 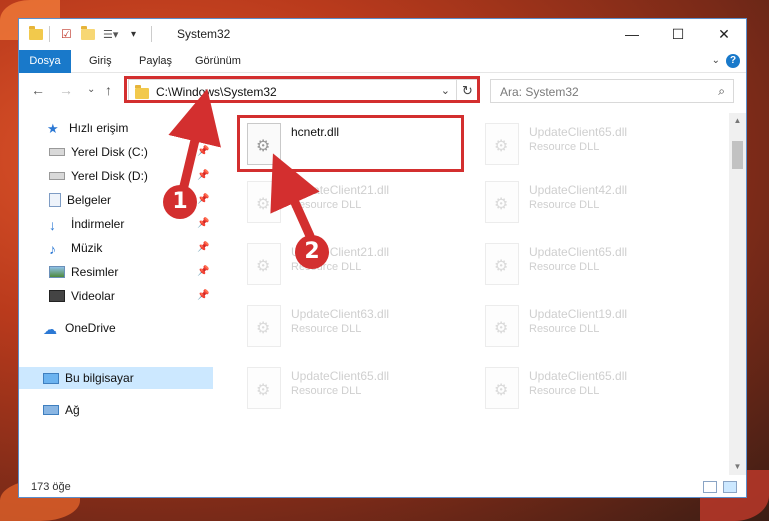 I want to click on sidebar-item-music: ♪ Müzik, so click(x=75, y=248).